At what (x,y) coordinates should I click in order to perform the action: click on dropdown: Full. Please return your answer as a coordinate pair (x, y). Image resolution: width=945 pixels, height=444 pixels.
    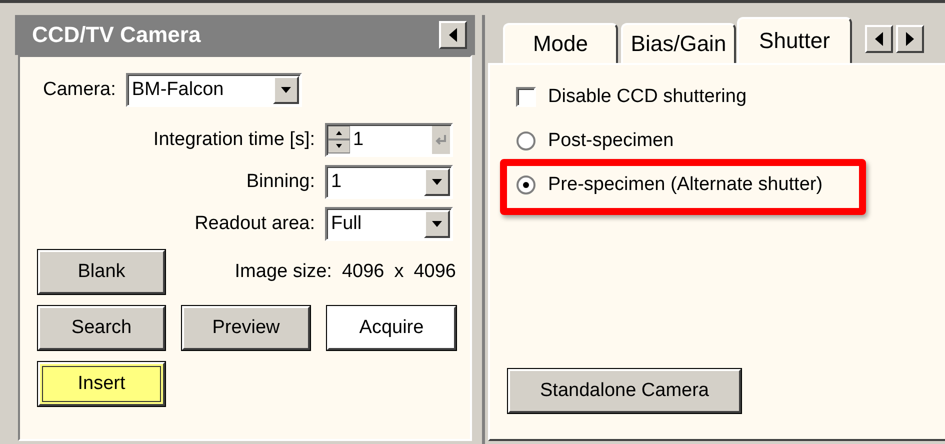
    Looking at the image, I should click on (389, 224).